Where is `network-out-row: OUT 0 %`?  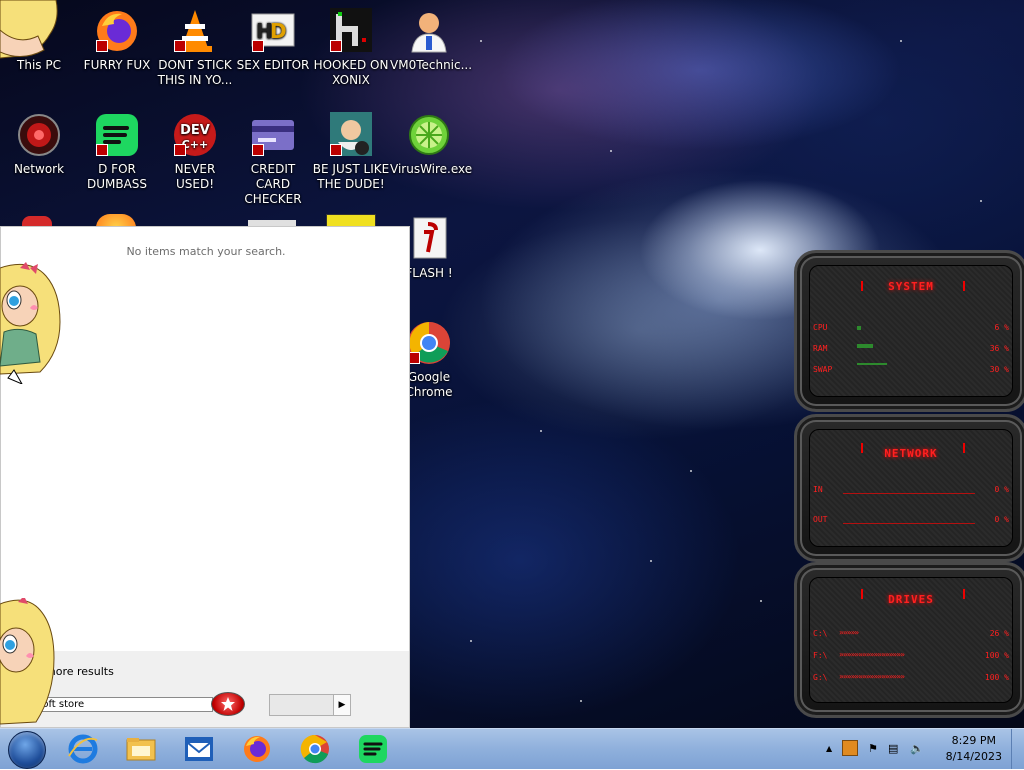 network-out-row: OUT 0 % is located at coordinates (911, 522).